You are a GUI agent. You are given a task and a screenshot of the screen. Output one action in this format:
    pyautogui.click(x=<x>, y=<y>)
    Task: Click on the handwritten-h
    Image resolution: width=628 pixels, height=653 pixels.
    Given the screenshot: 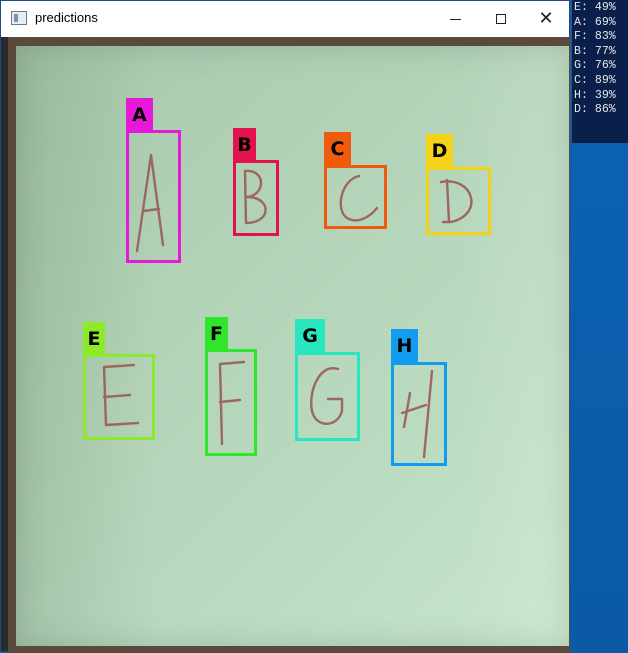 What is the action you would take?
    pyautogui.click(x=417, y=414)
    